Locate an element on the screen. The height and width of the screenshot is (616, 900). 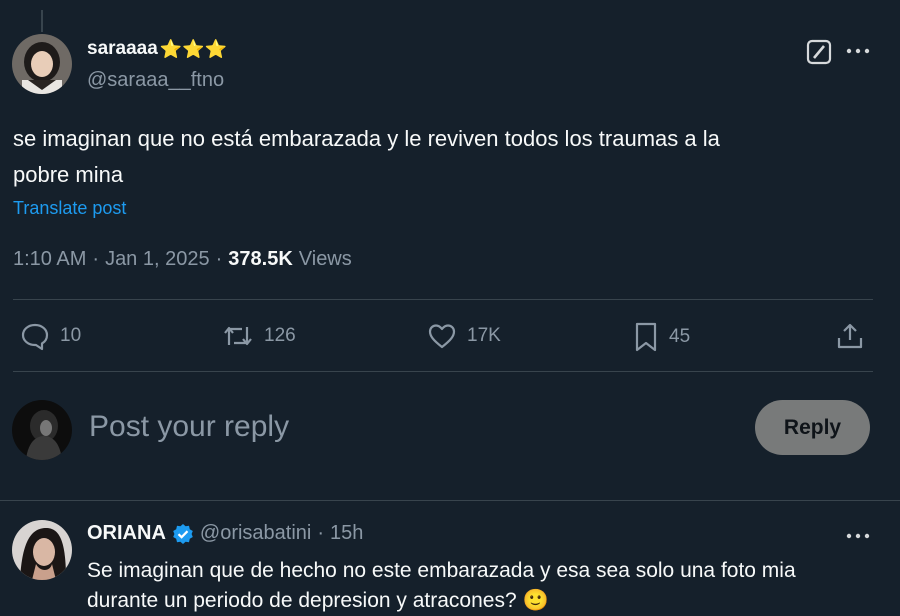
heart-icon is located at coordinates (442, 336).